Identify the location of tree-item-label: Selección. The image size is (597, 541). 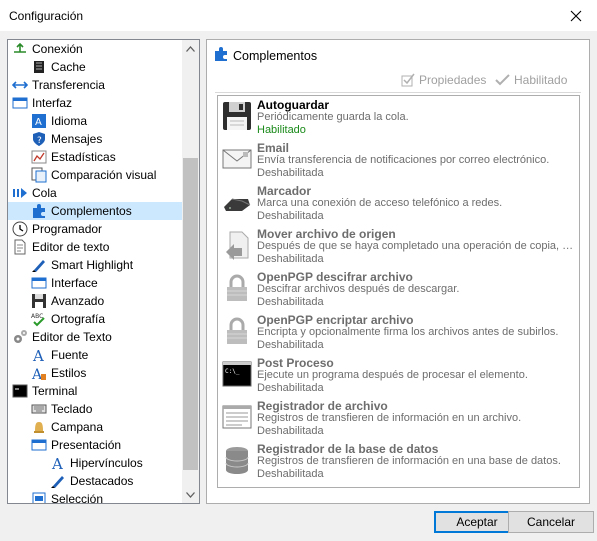
(77, 498).